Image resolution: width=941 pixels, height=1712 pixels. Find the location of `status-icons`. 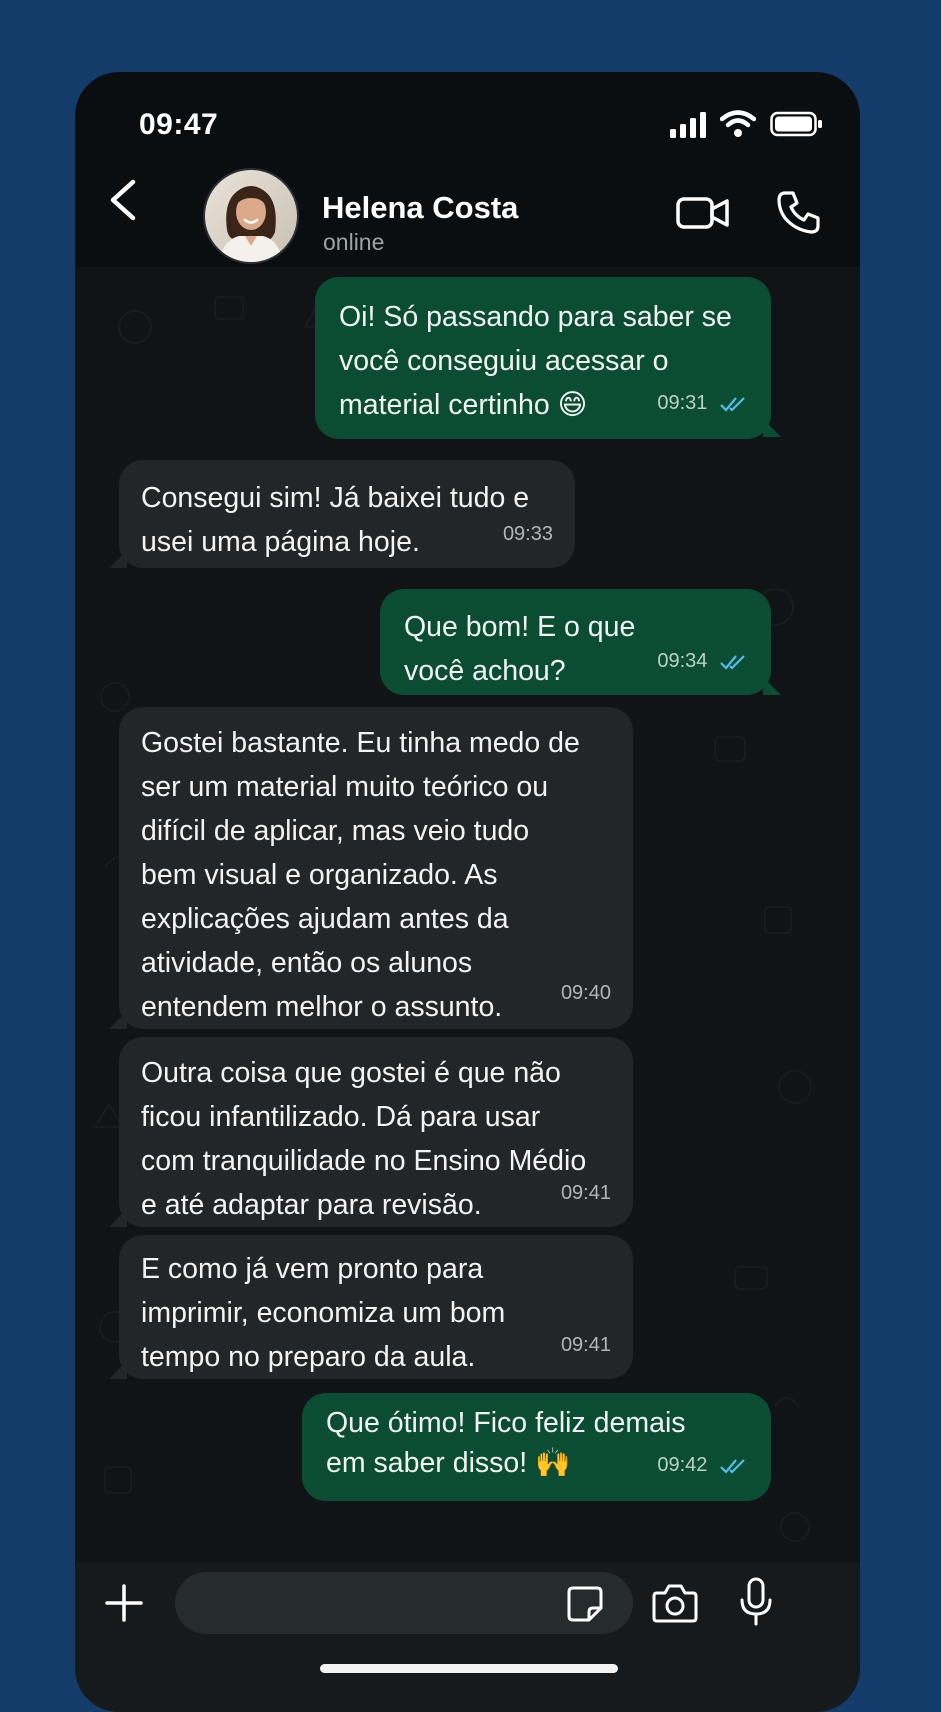

status-icons is located at coordinates (750, 125).